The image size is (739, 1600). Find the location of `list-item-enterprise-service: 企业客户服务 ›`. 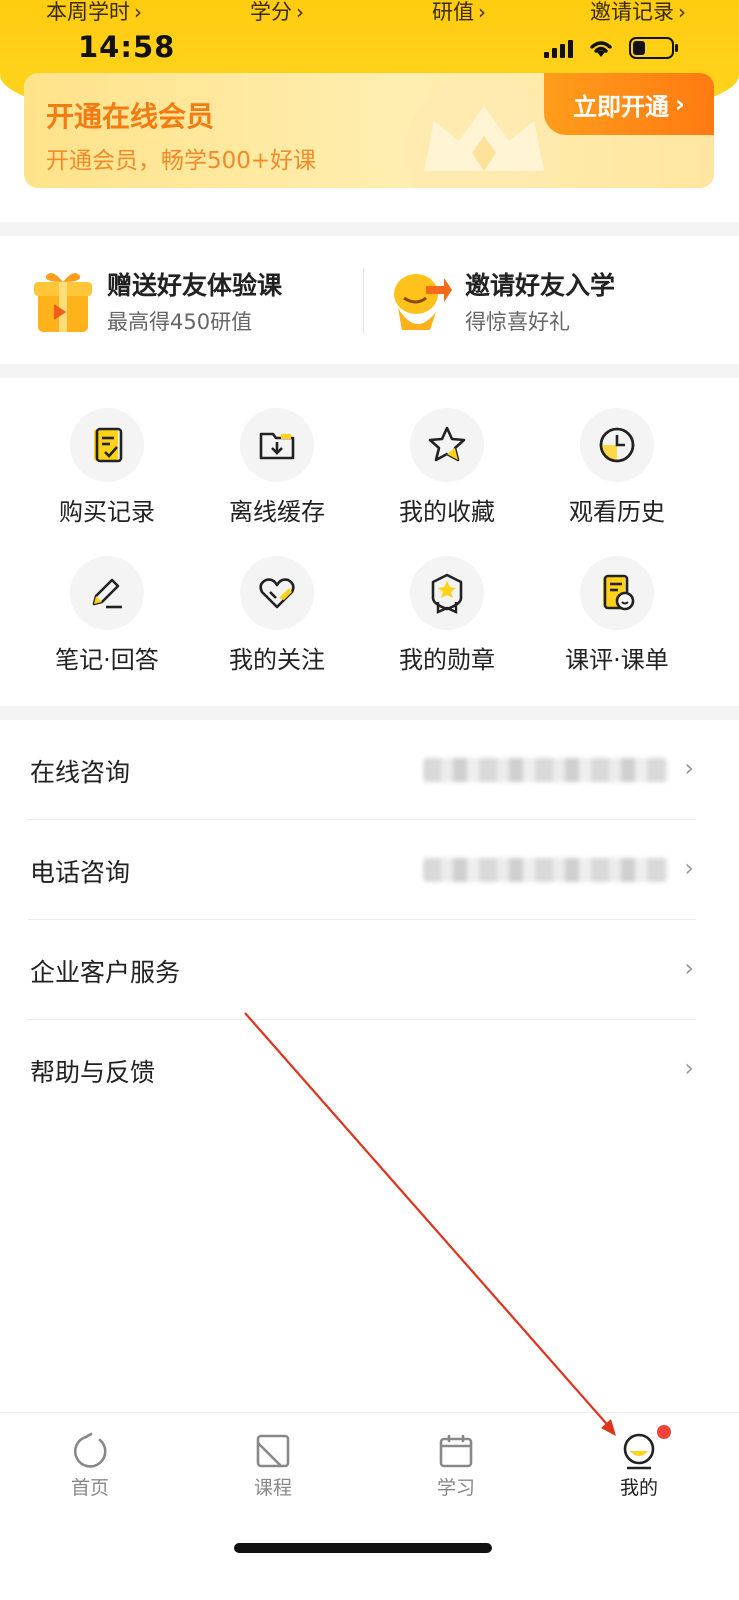

list-item-enterprise-service: 企业客户服务 › is located at coordinates (362, 970).